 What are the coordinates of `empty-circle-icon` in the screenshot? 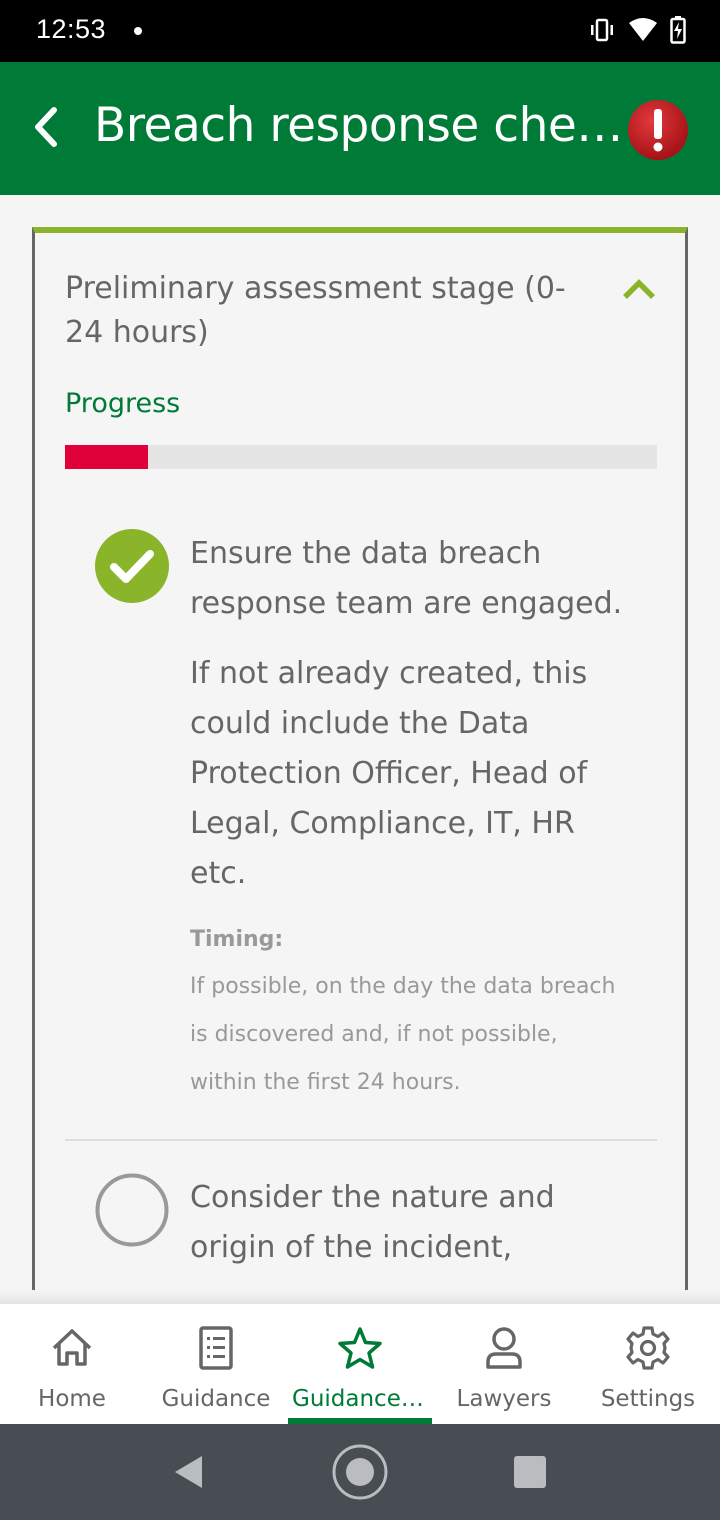 It's located at (132, 1210).